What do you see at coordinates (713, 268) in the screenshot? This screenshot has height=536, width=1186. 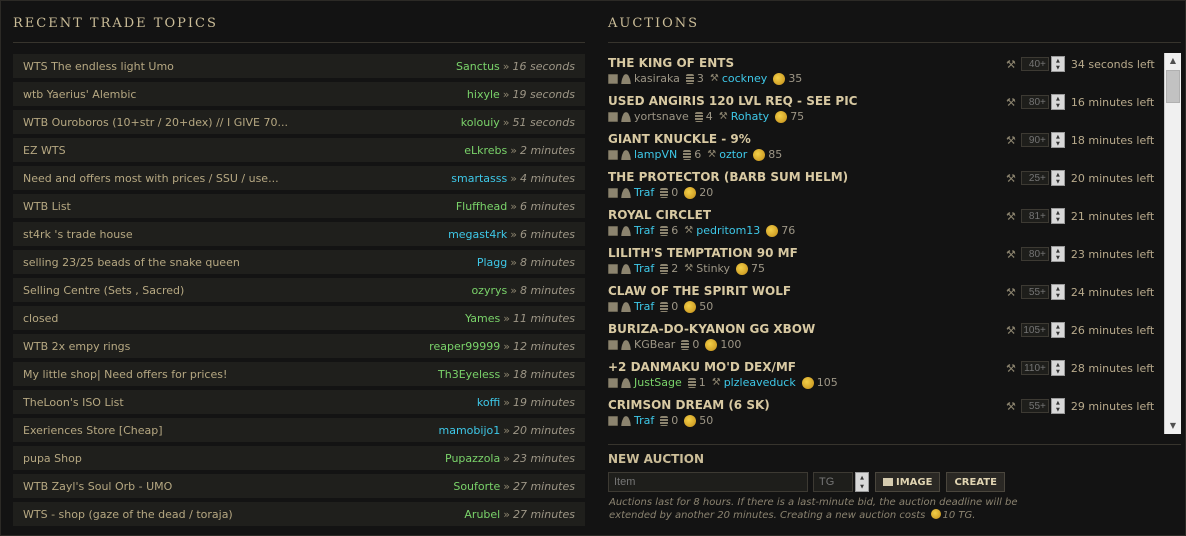 I see `auction-top-bidder-link: Stinky` at bounding box center [713, 268].